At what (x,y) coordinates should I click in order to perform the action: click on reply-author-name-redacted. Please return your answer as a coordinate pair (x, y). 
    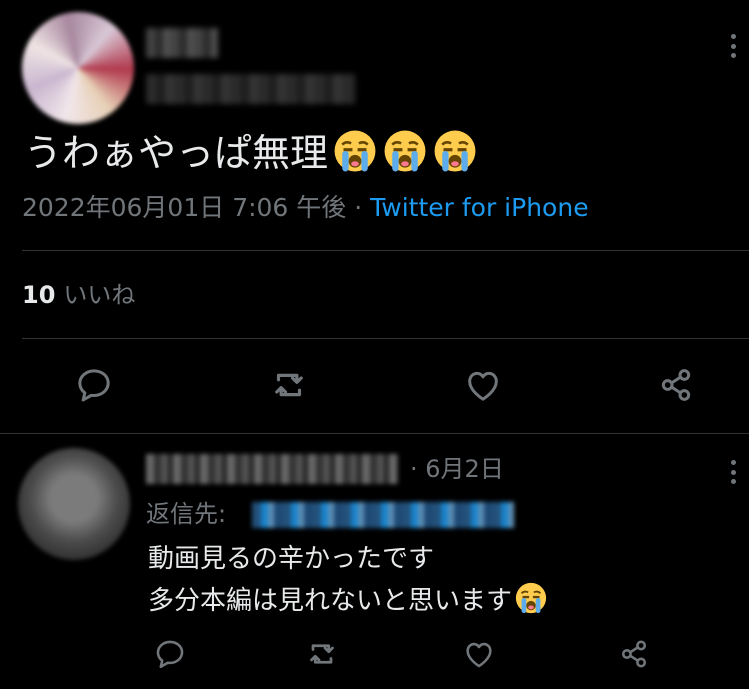
    Looking at the image, I should click on (272, 469).